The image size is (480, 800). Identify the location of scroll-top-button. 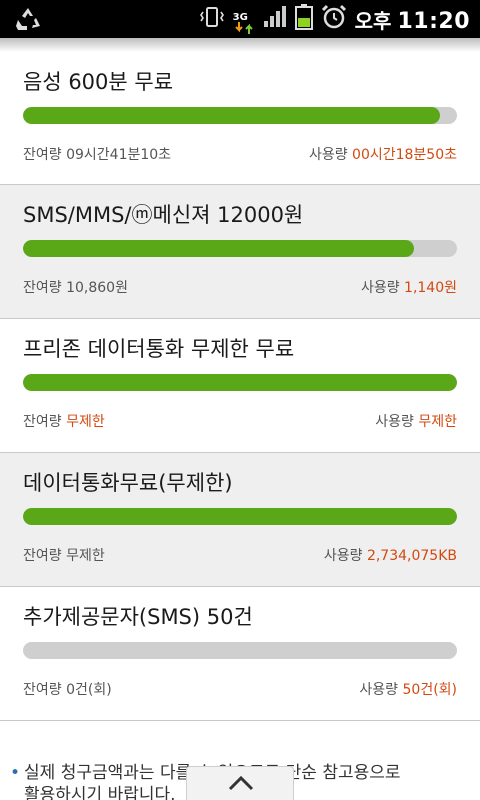
(240, 783).